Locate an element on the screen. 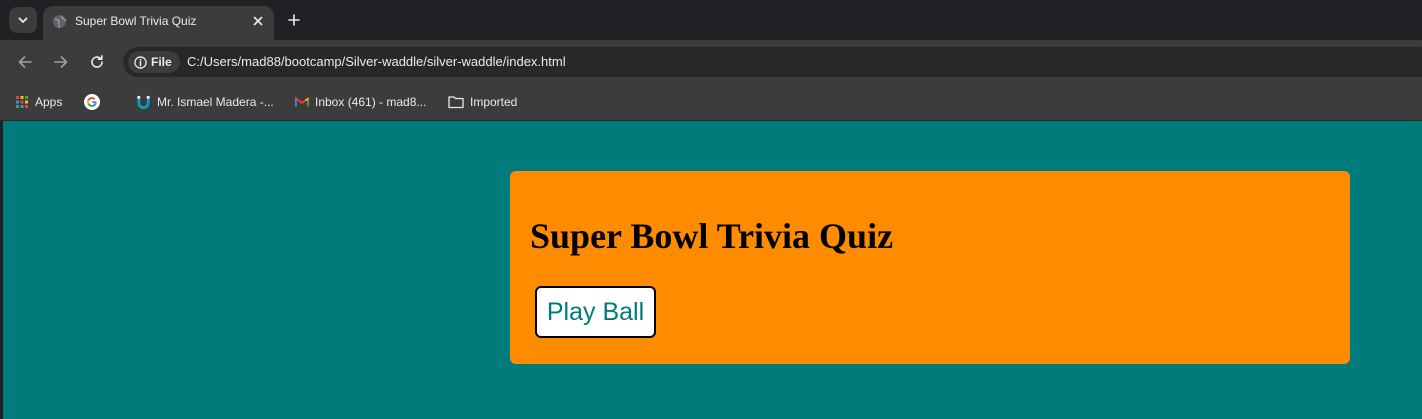 The width and height of the screenshot is (1422, 419). bookmark-imported-folder: Imported is located at coordinates (482, 102).